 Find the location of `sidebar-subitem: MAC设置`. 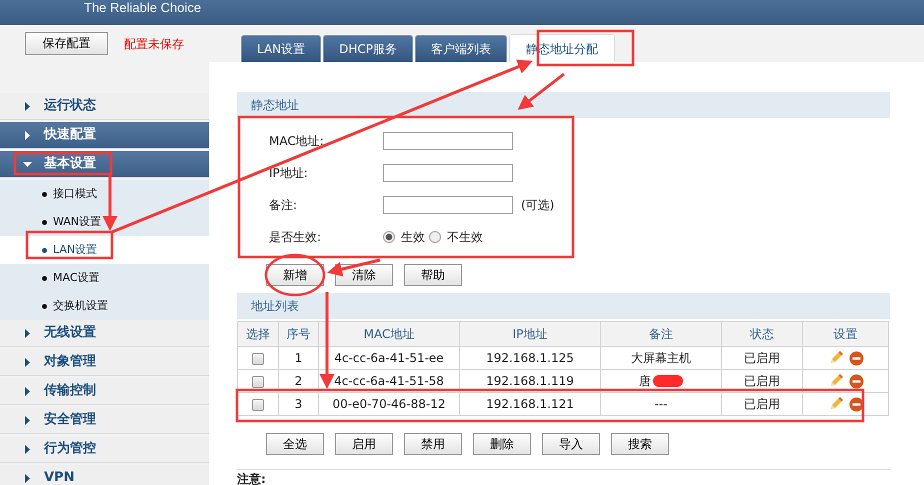

sidebar-subitem: MAC设置 is located at coordinates (104, 278).